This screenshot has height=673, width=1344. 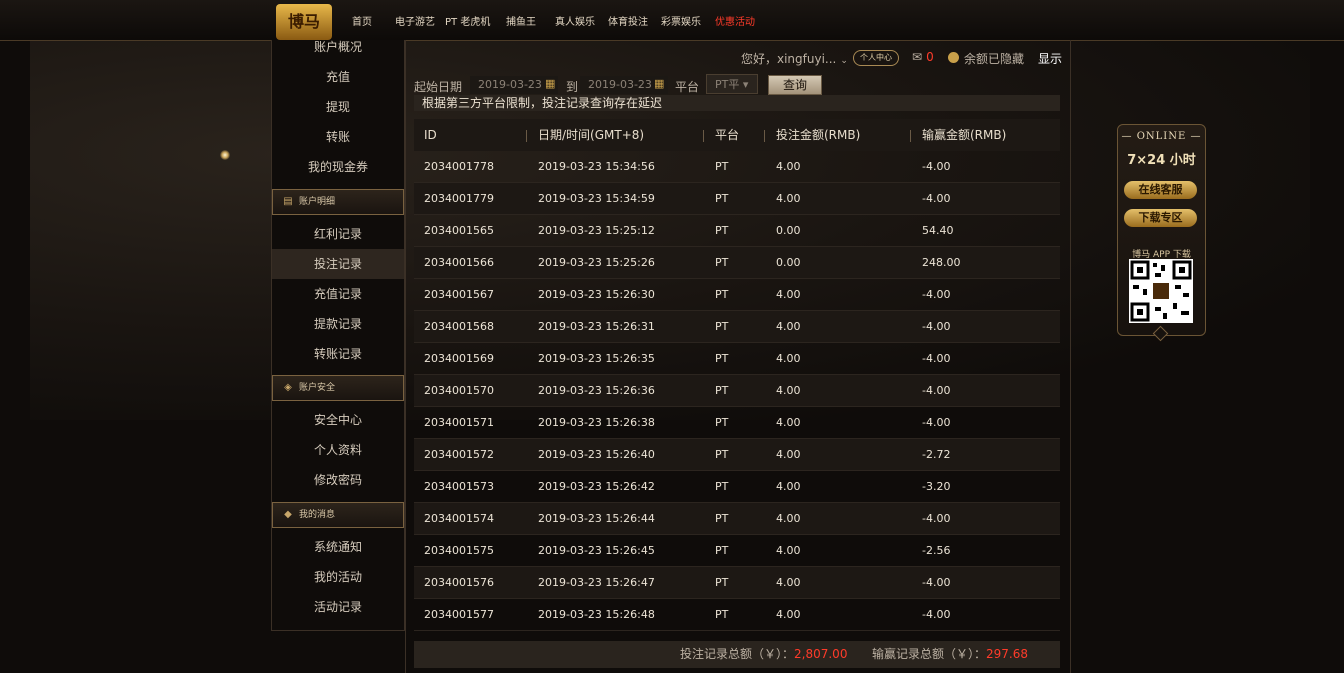 What do you see at coordinates (338, 234) in the screenshot?
I see `sidebar-item-bonus-records: 红利记录` at bounding box center [338, 234].